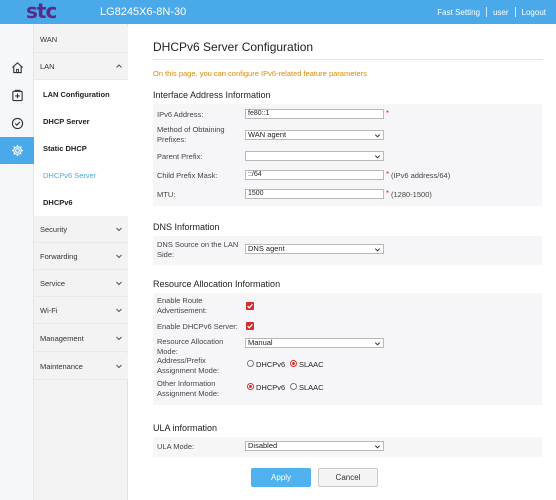  What do you see at coordinates (119, 66) in the screenshot?
I see `chevron-up-icon` at bounding box center [119, 66].